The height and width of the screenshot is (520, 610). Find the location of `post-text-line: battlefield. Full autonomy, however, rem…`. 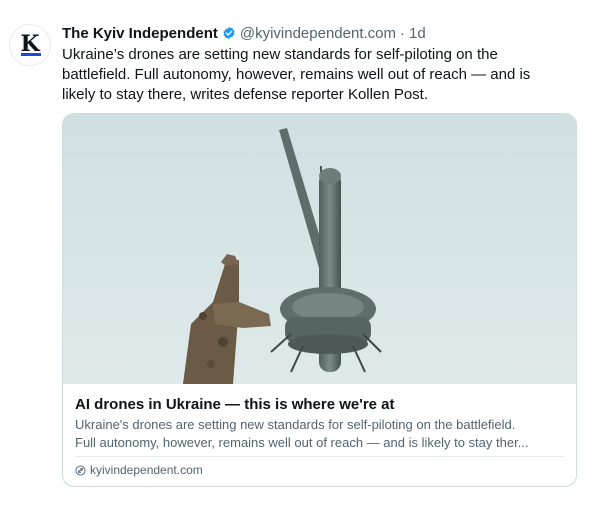

post-text-line: battlefield. Full autonomy, however, rem… is located at coordinates (296, 74).